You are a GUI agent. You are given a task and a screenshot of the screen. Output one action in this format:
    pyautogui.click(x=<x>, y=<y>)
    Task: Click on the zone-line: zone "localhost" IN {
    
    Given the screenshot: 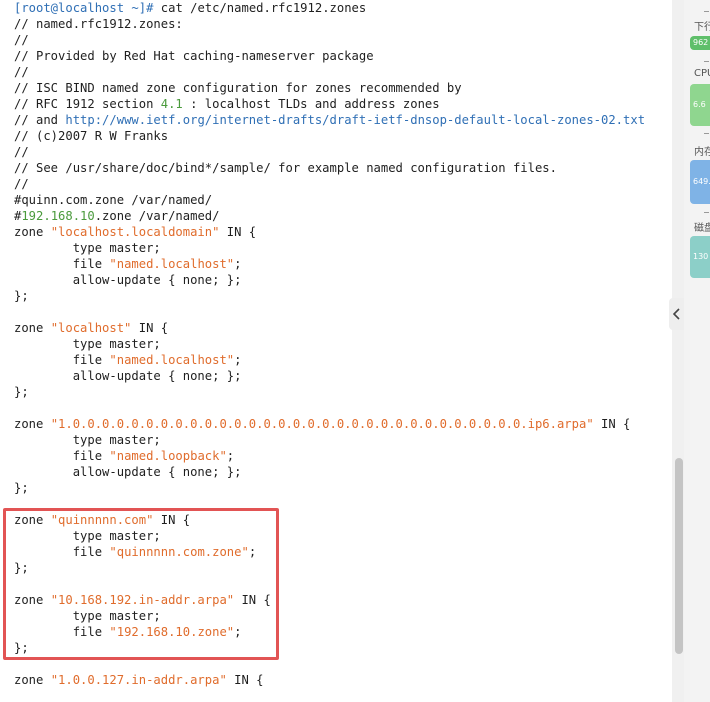 What is the action you would take?
    pyautogui.click(x=349, y=328)
    